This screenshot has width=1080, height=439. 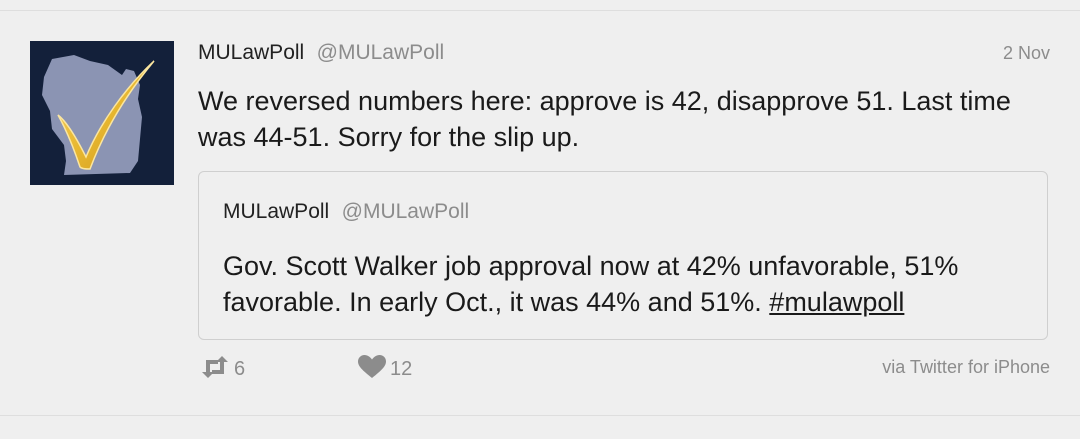 I want to click on retweet-button: 6, so click(x=222, y=369).